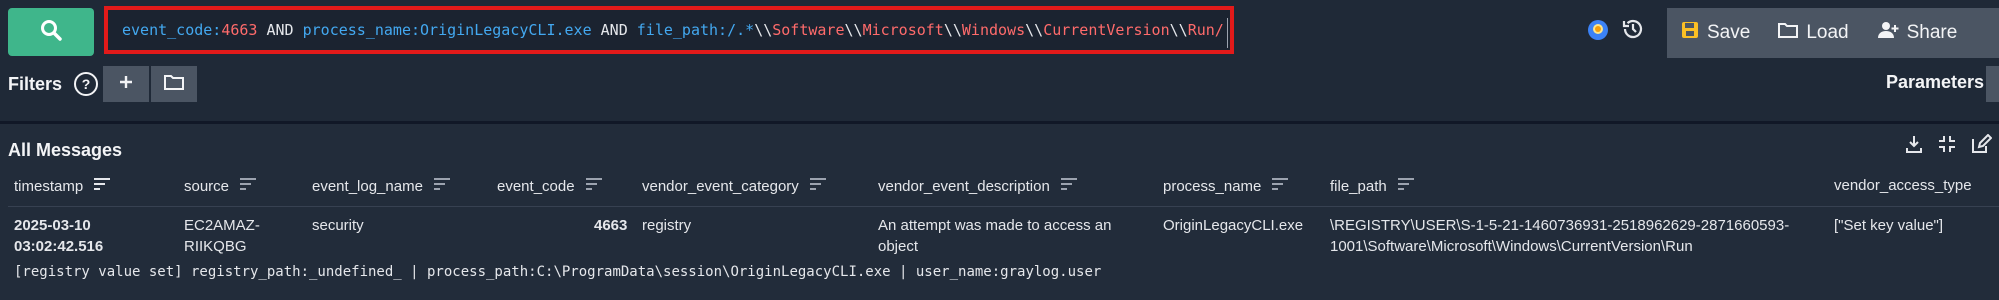  What do you see at coordinates (1212, 186) in the screenshot?
I see `column-label: process_name` at bounding box center [1212, 186].